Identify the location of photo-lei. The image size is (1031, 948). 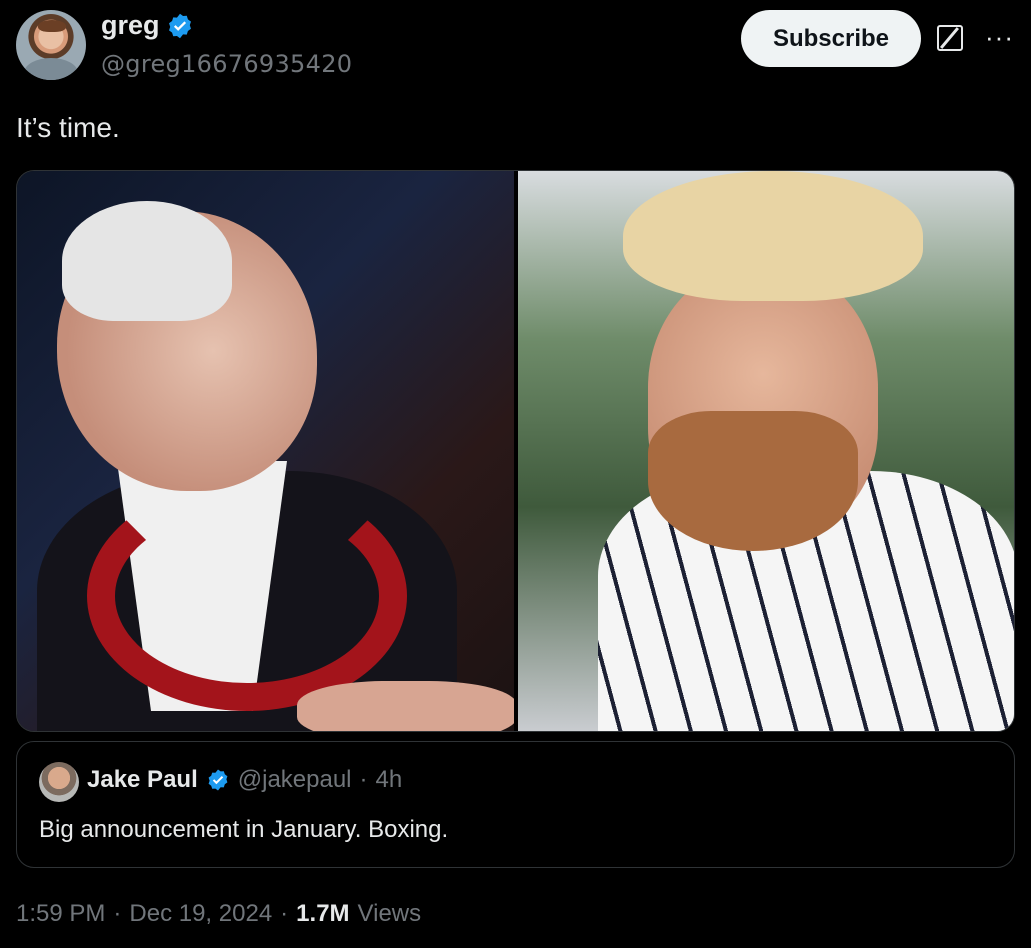
(247, 596).